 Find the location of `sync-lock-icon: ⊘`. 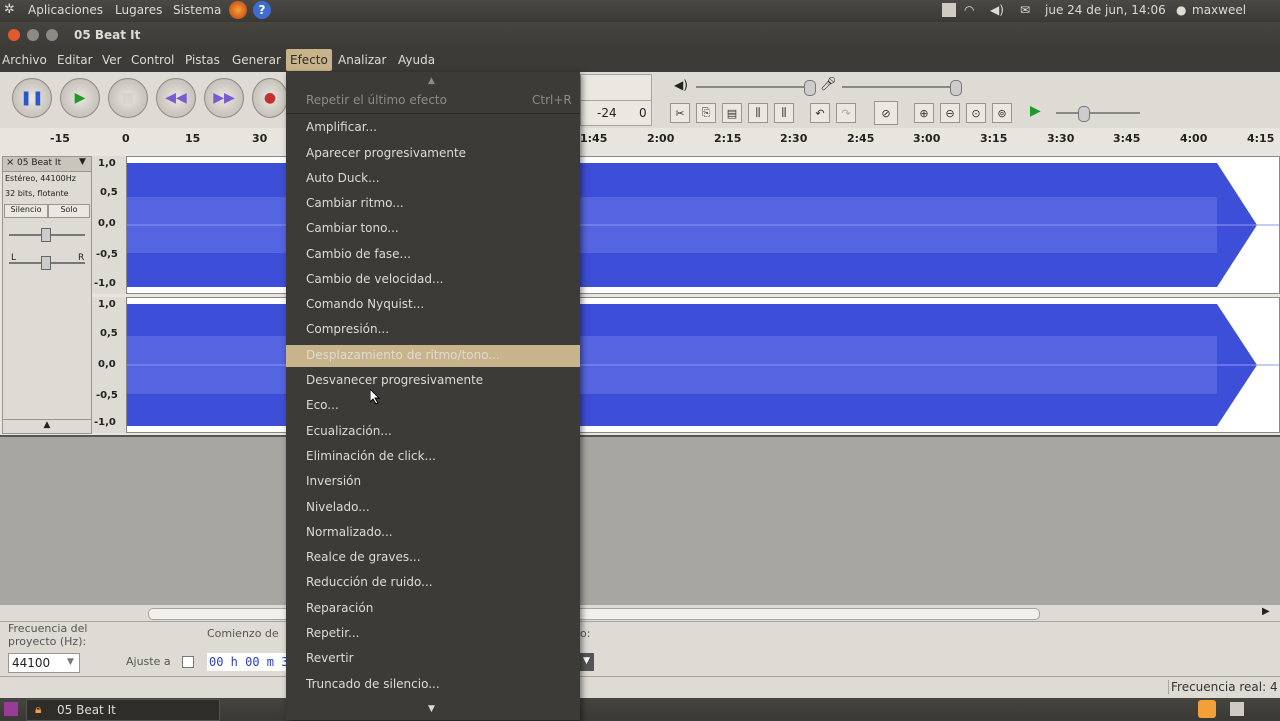

sync-lock-icon: ⊘ is located at coordinates (886, 113).